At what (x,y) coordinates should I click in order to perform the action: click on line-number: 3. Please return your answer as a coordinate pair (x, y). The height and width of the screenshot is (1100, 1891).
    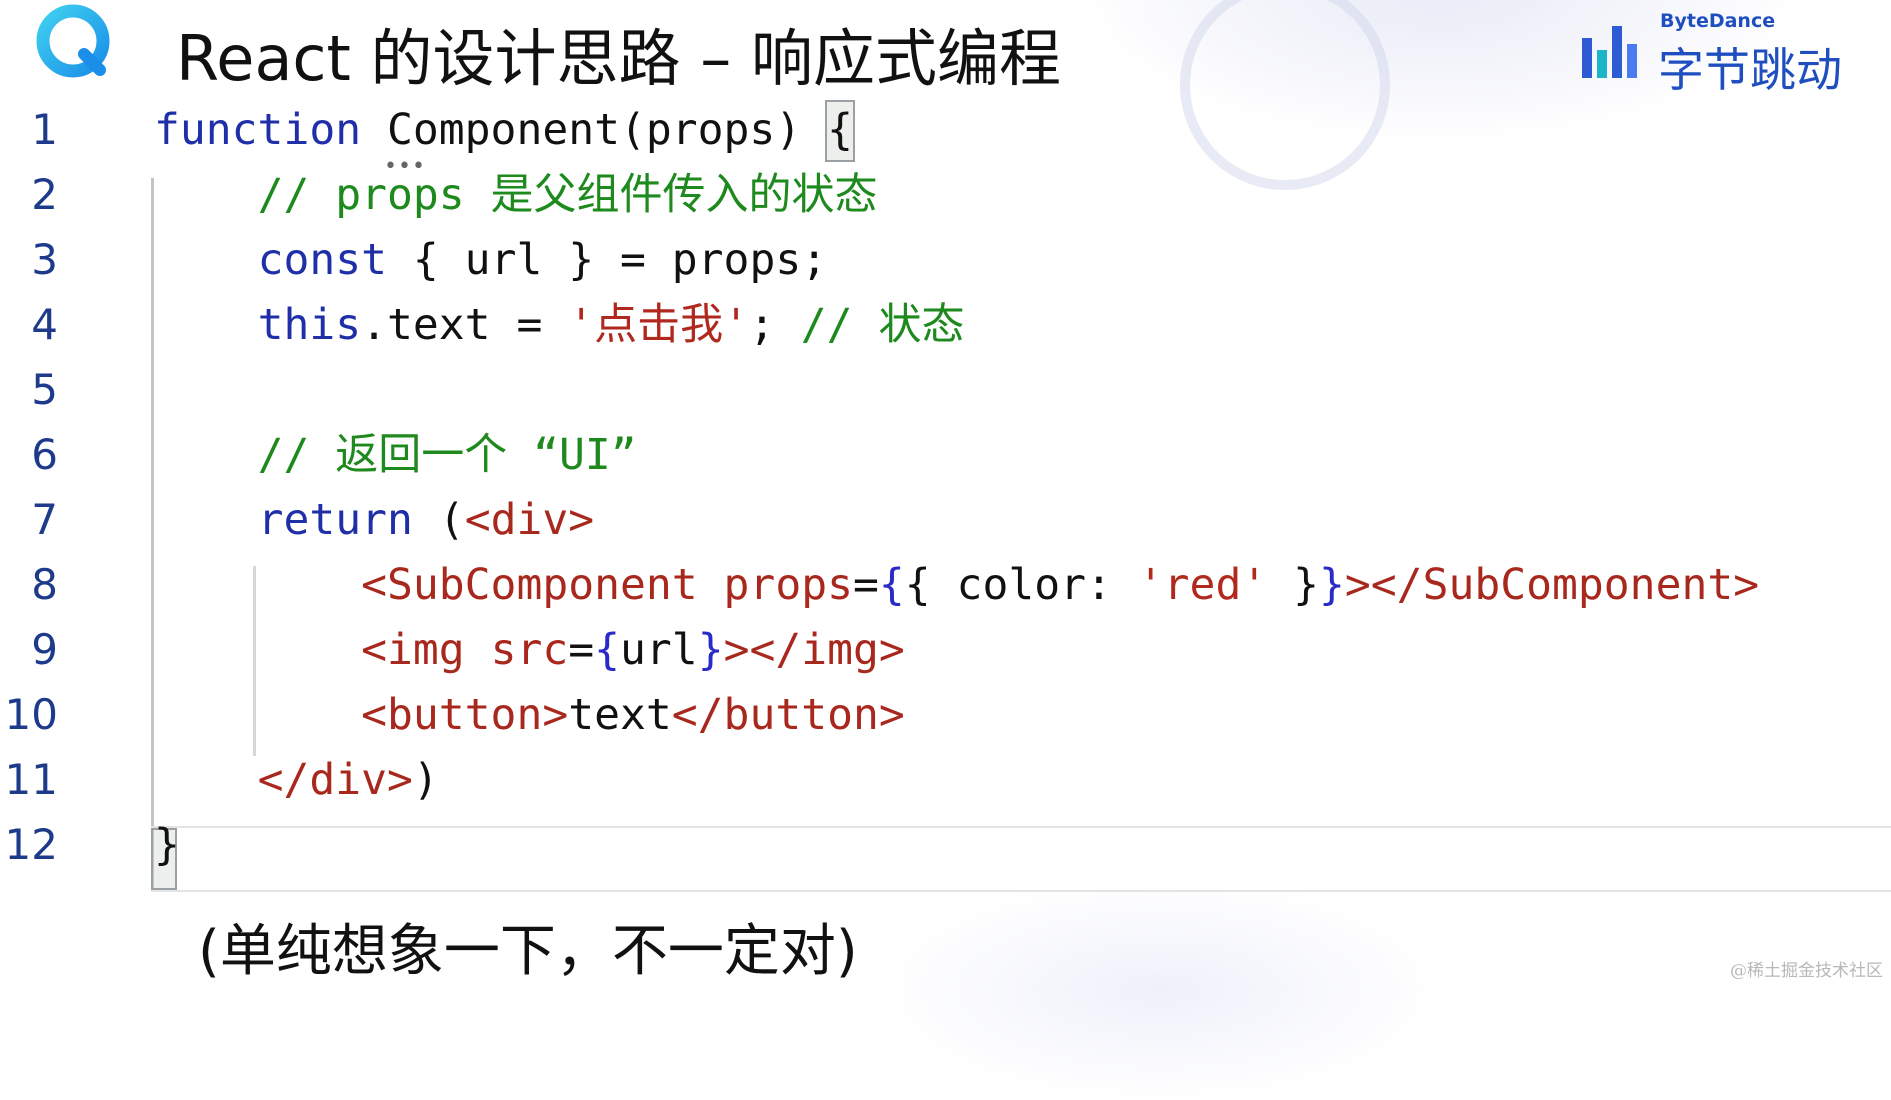
    Looking at the image, I should click on (44, 259).